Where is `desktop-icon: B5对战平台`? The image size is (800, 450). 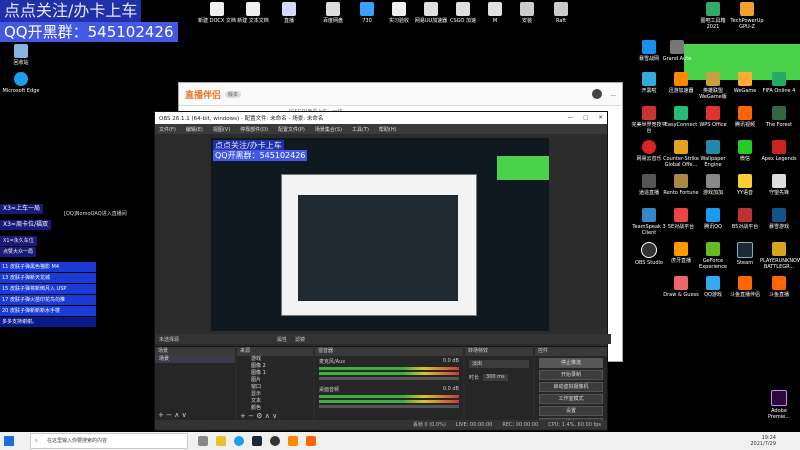 desktop-icon: B5对战平台 is located at coordinates (745, 219).